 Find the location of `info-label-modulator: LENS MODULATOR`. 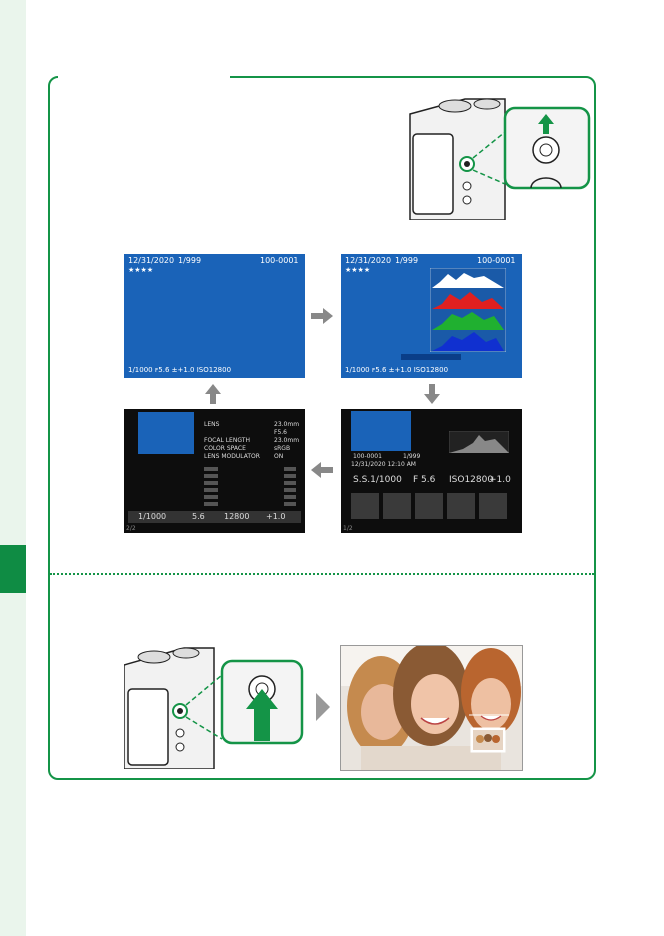

info-label-modulator: LENS MODULATOR is located at coordinates (232, 456).